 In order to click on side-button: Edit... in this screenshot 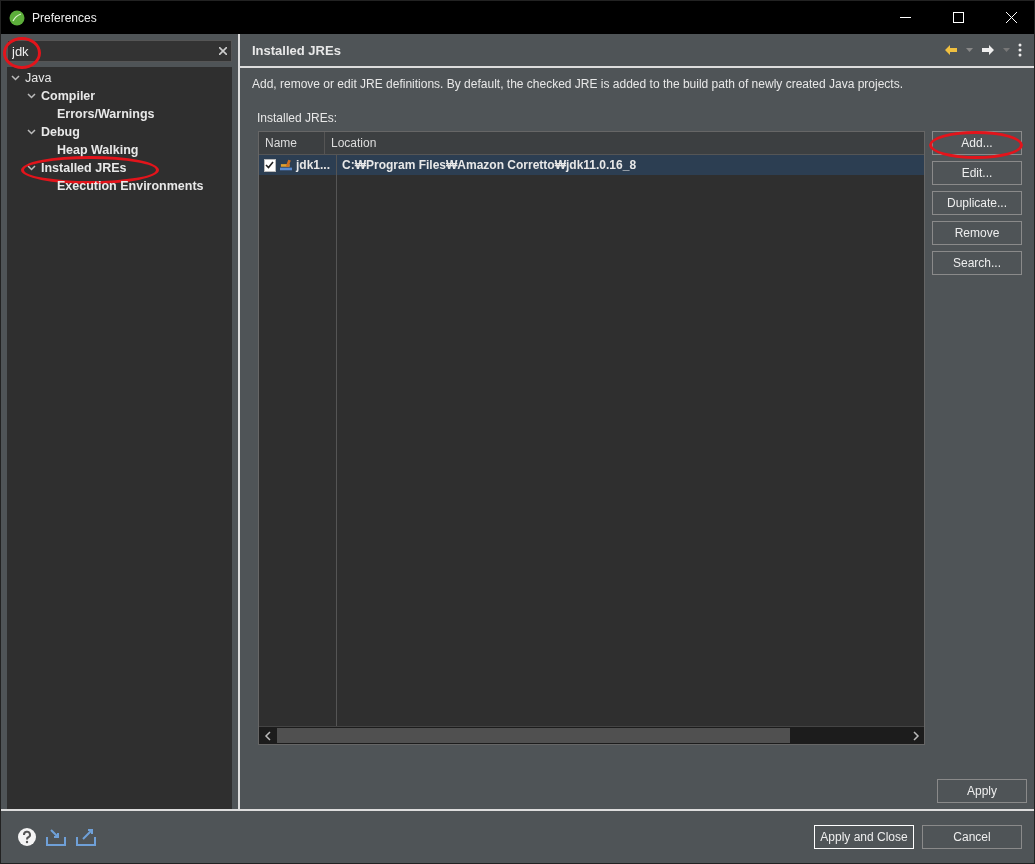, I will do `click(977, 173)`.